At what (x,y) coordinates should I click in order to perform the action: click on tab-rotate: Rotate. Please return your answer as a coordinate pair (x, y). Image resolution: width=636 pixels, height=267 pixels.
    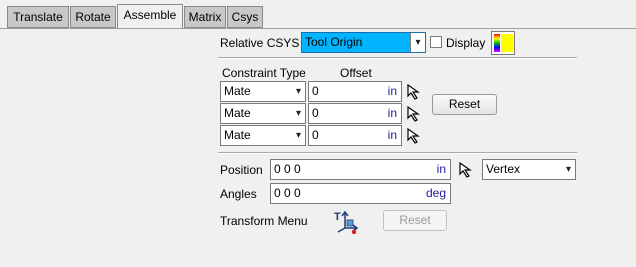
    Looking at the image, I should click on (93, 17).